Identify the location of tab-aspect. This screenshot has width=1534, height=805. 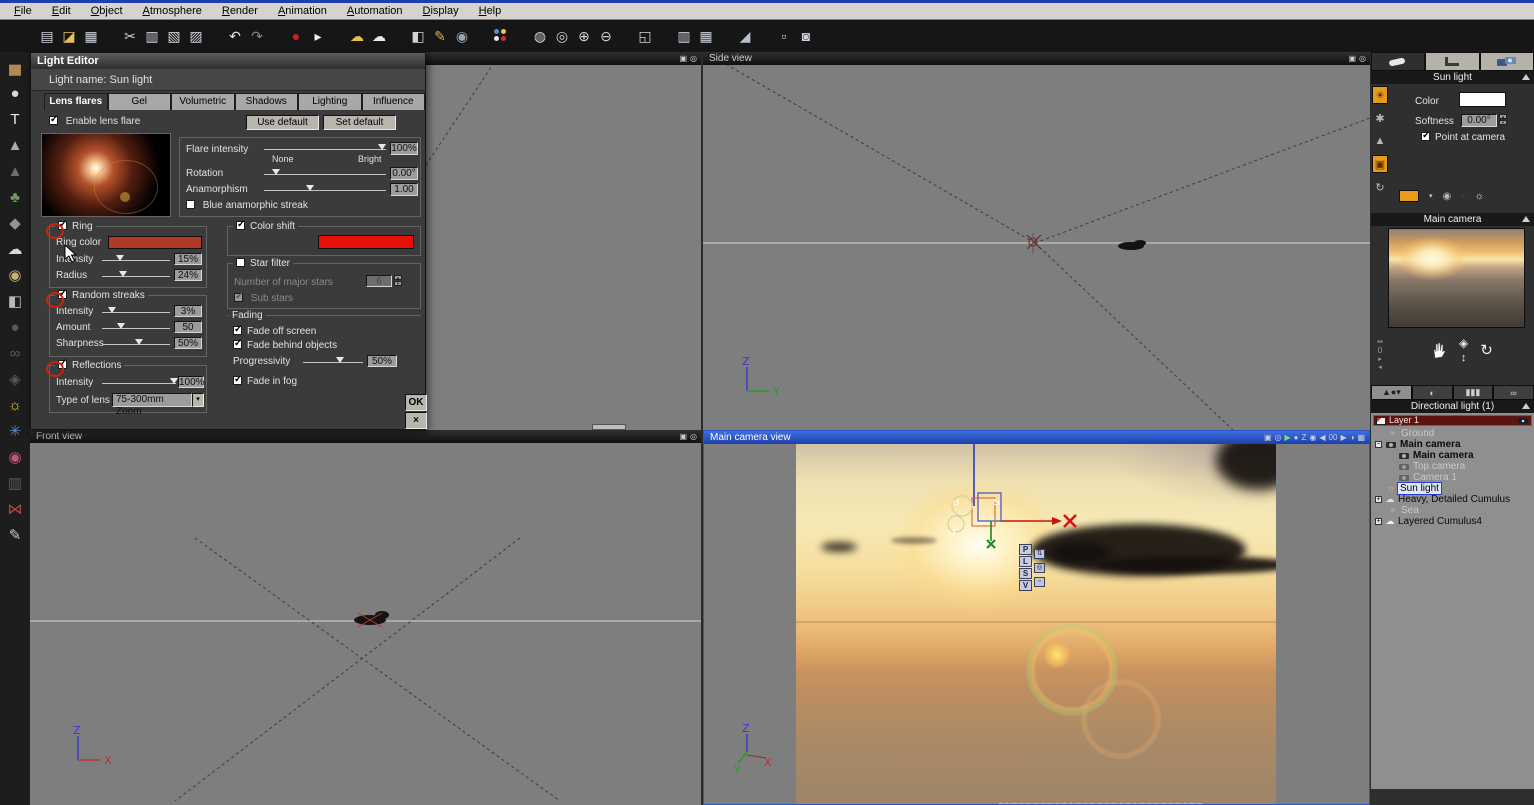
(1398, 61).